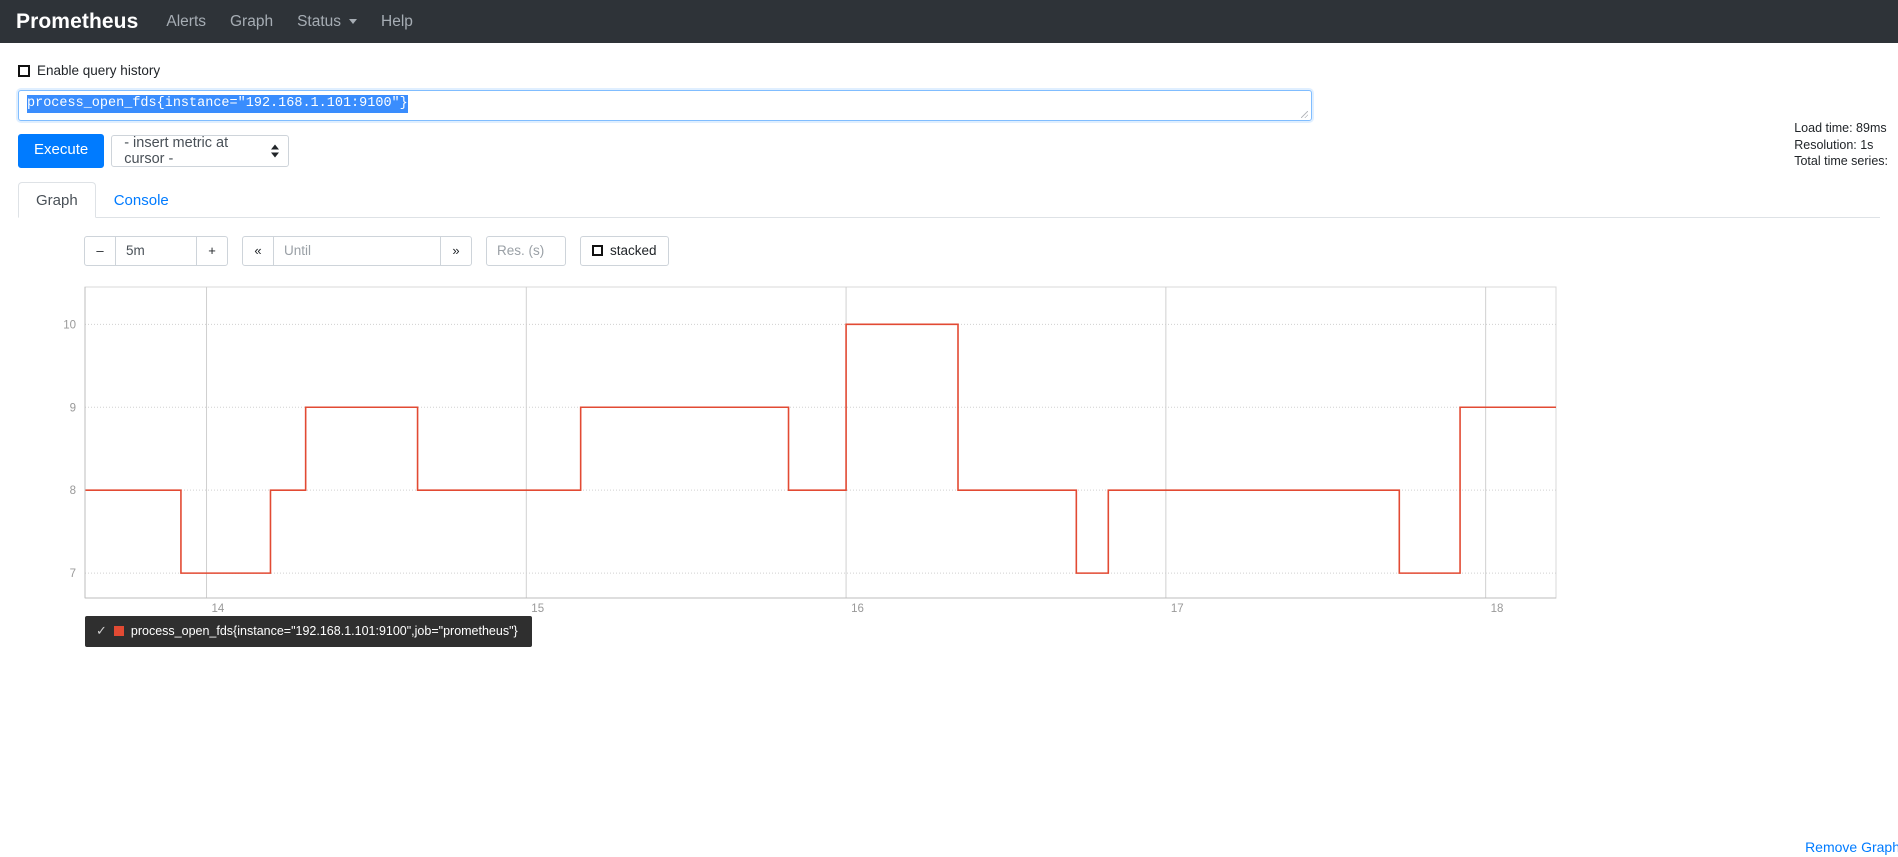 The image size is (1898, 857). Describe the element at coordinates (73, 574) in the screenshot. I see `svg-text: 7` at that location.